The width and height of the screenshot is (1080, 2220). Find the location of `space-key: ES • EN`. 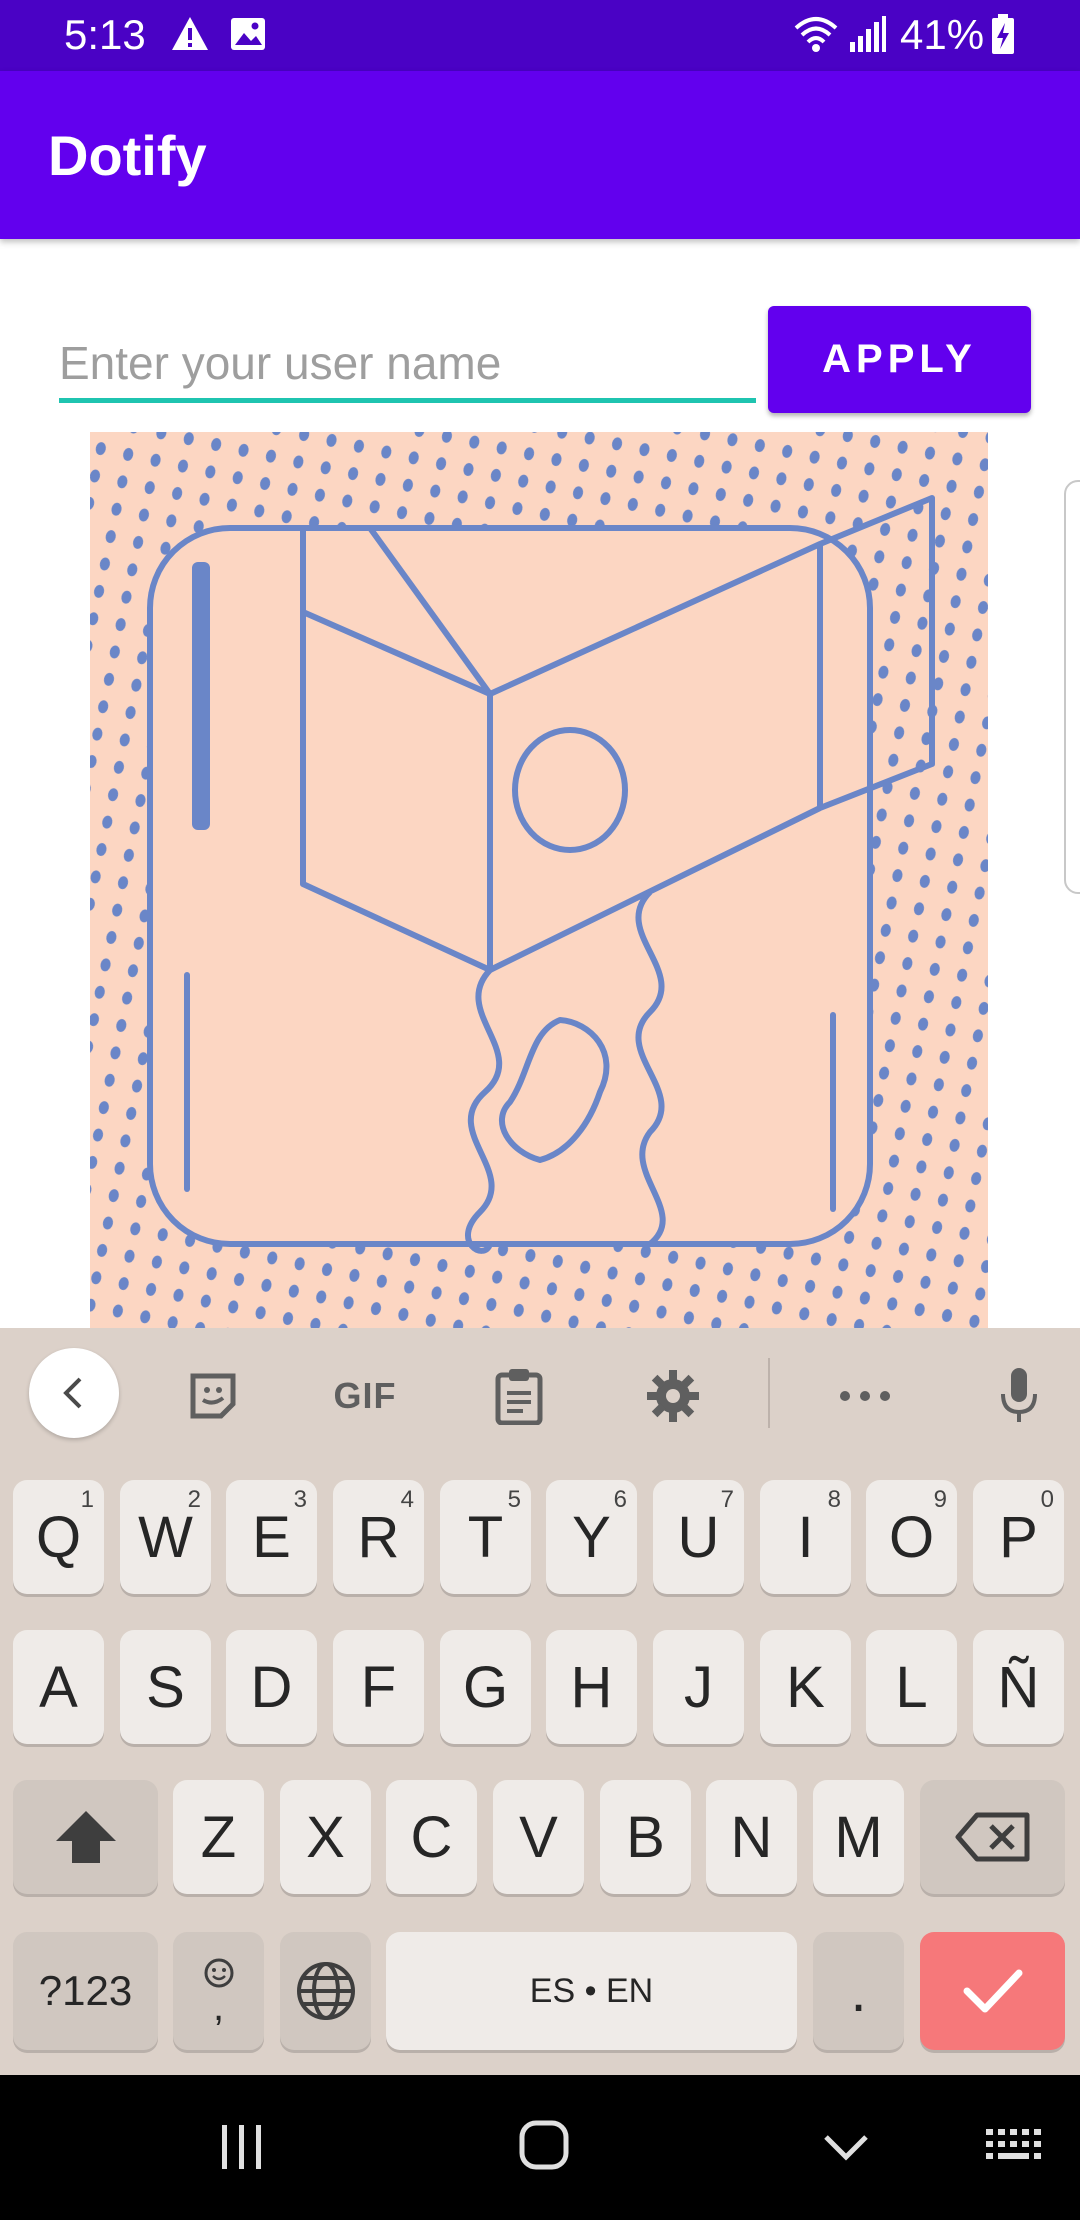

space-key: ES • EN is located at coordinates (591, 1991).